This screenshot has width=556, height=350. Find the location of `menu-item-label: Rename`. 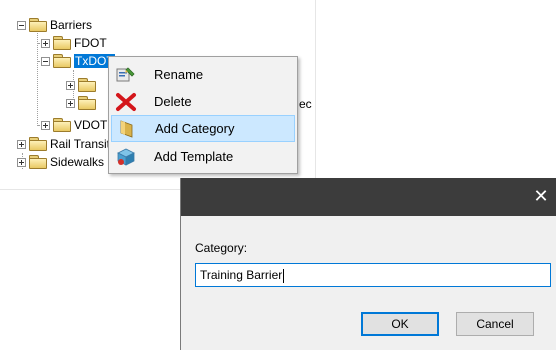

menu-item-label: Rename is located at coordinates (179, 74).